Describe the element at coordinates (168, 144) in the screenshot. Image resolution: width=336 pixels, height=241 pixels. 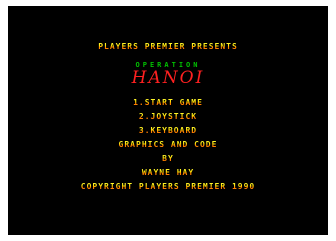
I see `credits-heading: GRAPHICS AND CODE` at that location.